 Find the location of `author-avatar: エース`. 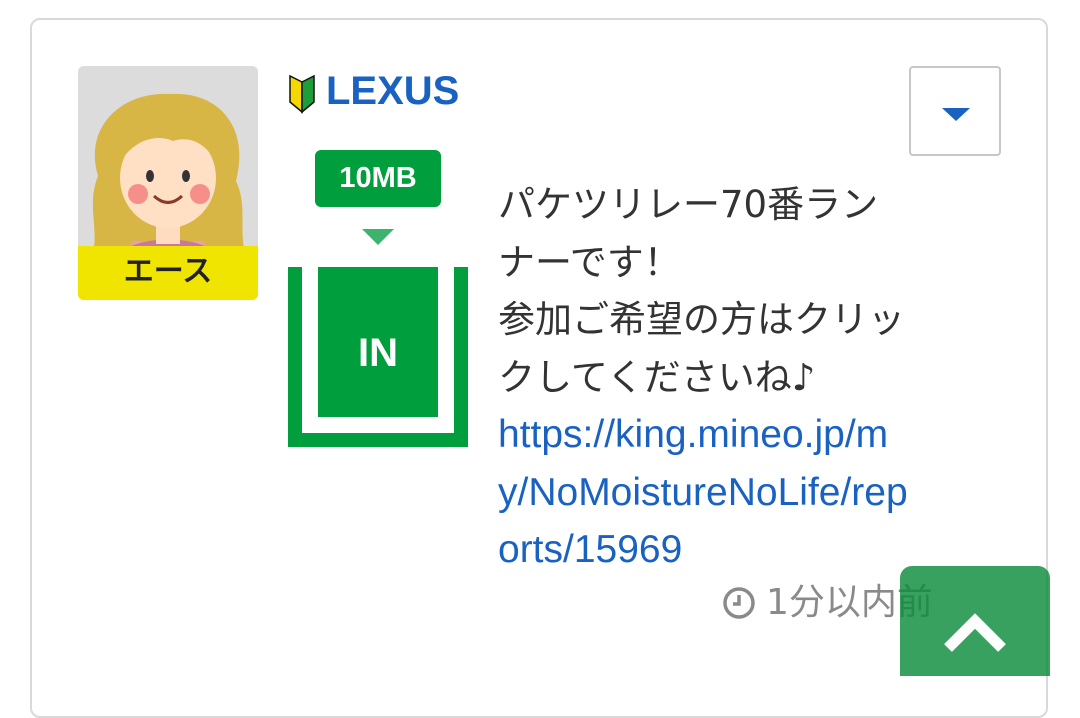

author-avatar: エース is located at coordinates (168, 183).